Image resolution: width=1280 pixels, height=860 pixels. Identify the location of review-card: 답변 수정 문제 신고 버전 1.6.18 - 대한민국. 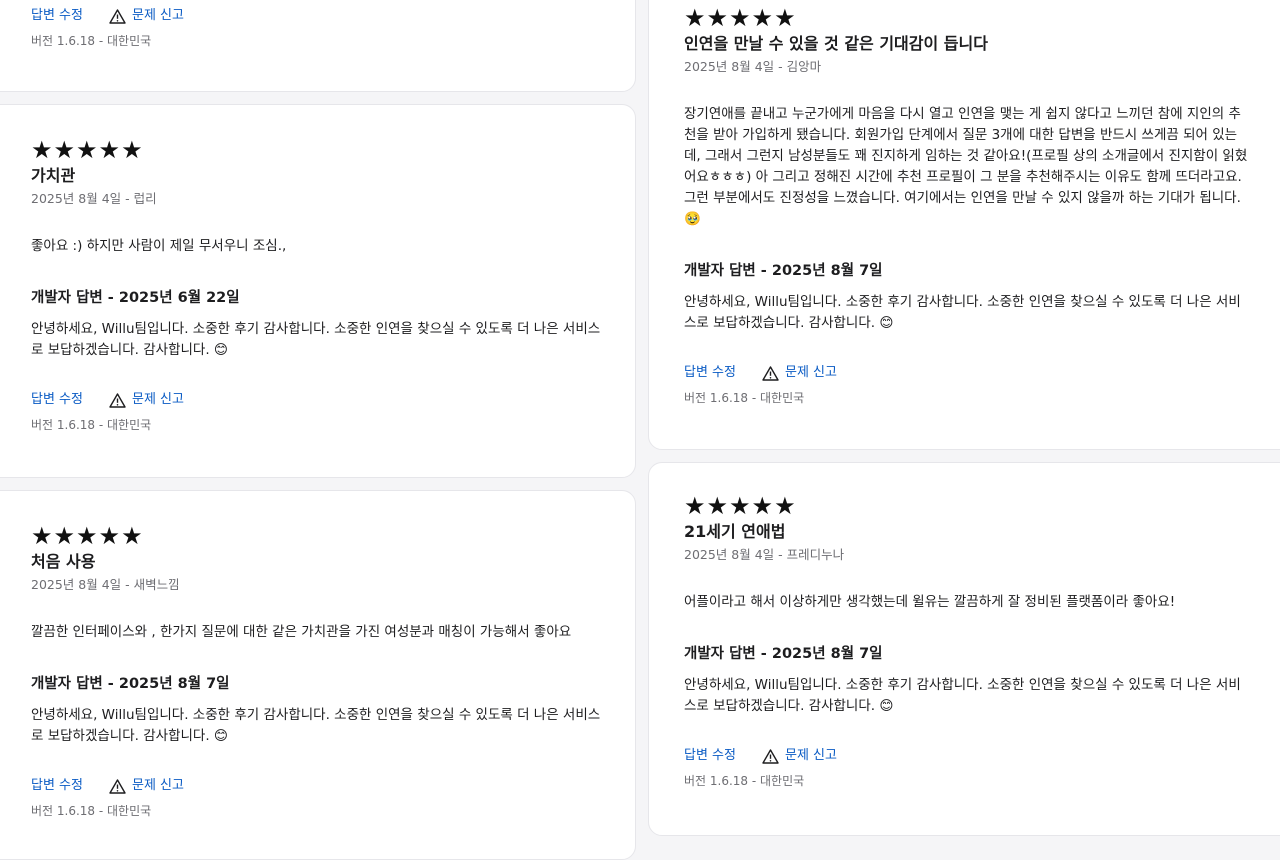
(318, 46).